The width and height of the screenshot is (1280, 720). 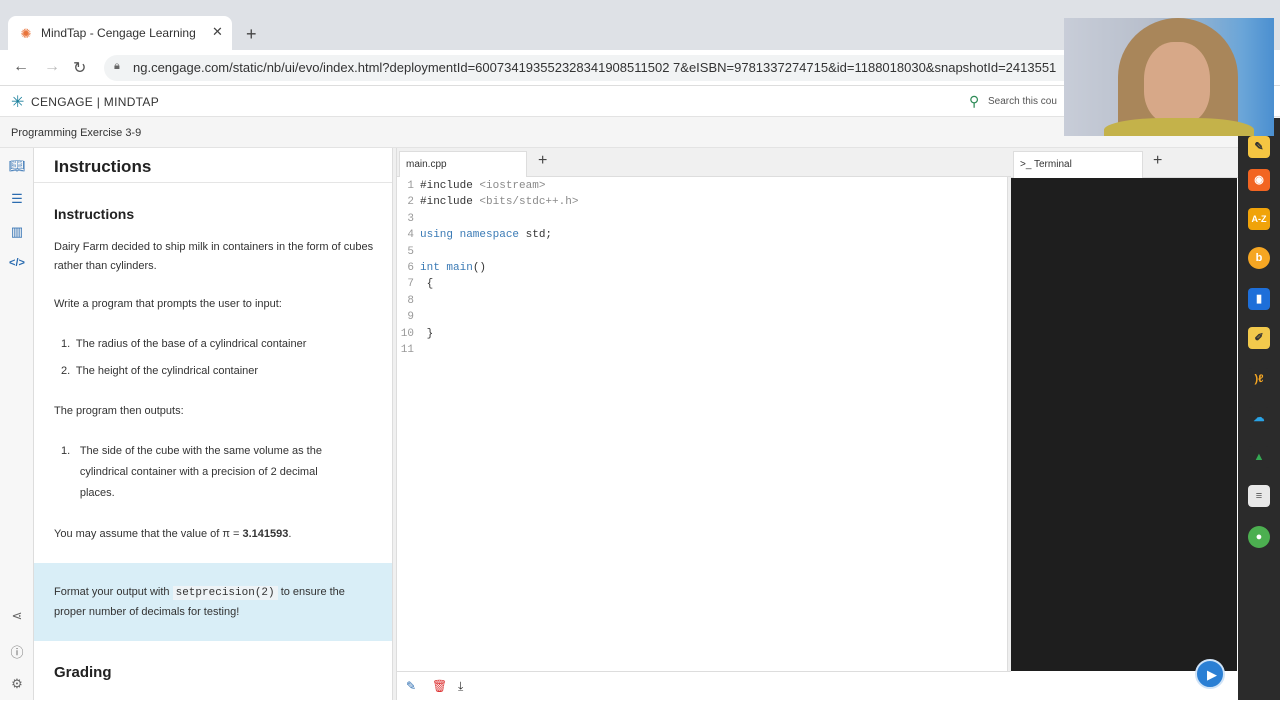 I want to click on code-token: <bits/stdc++.h>, so click(x=529, y=202).